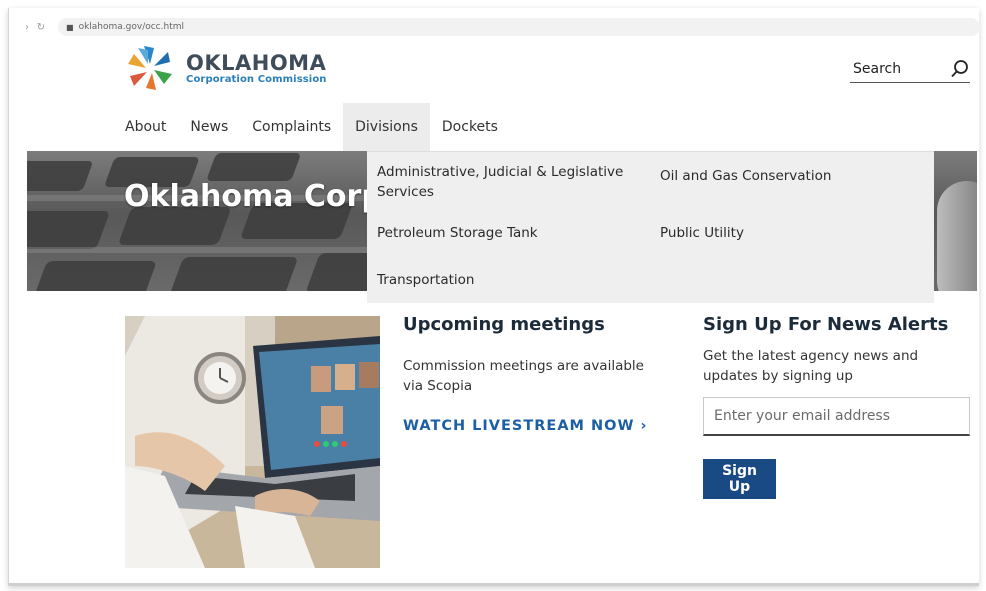 This screenshot has width=986, height=591. Describe the element at coordinates (209, 127) in the screenshot. I see `nav-news: News` at that location.